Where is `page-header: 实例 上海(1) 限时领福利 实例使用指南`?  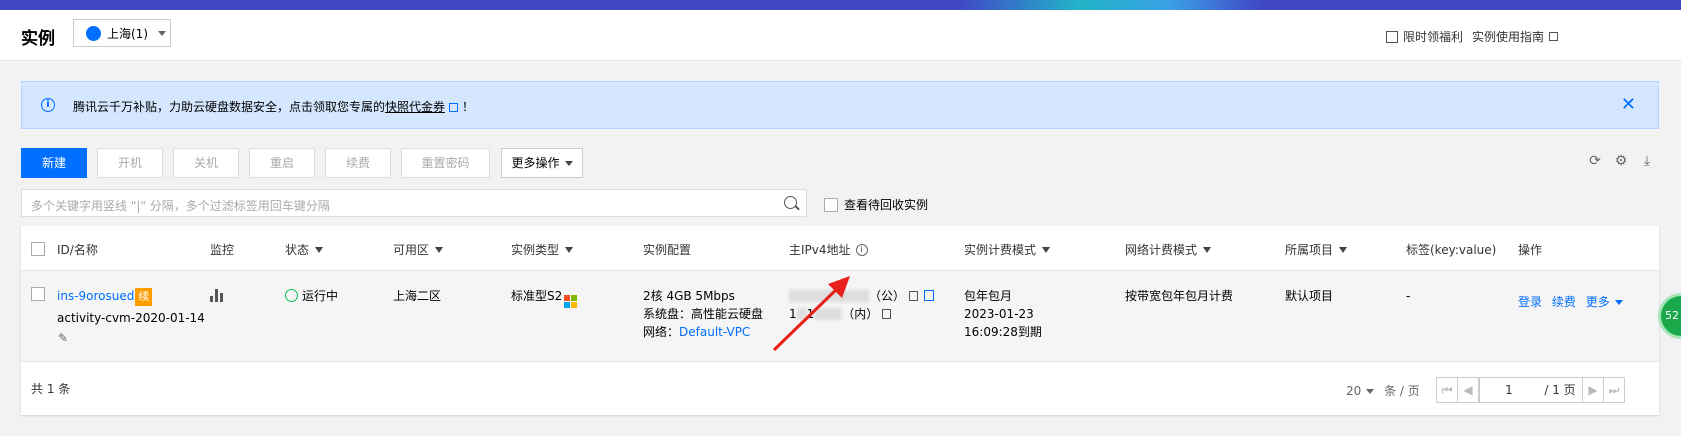
page-header: 实例 上海(1) 限时领福利 实例使用指南 is located at coordinates (840, 35).